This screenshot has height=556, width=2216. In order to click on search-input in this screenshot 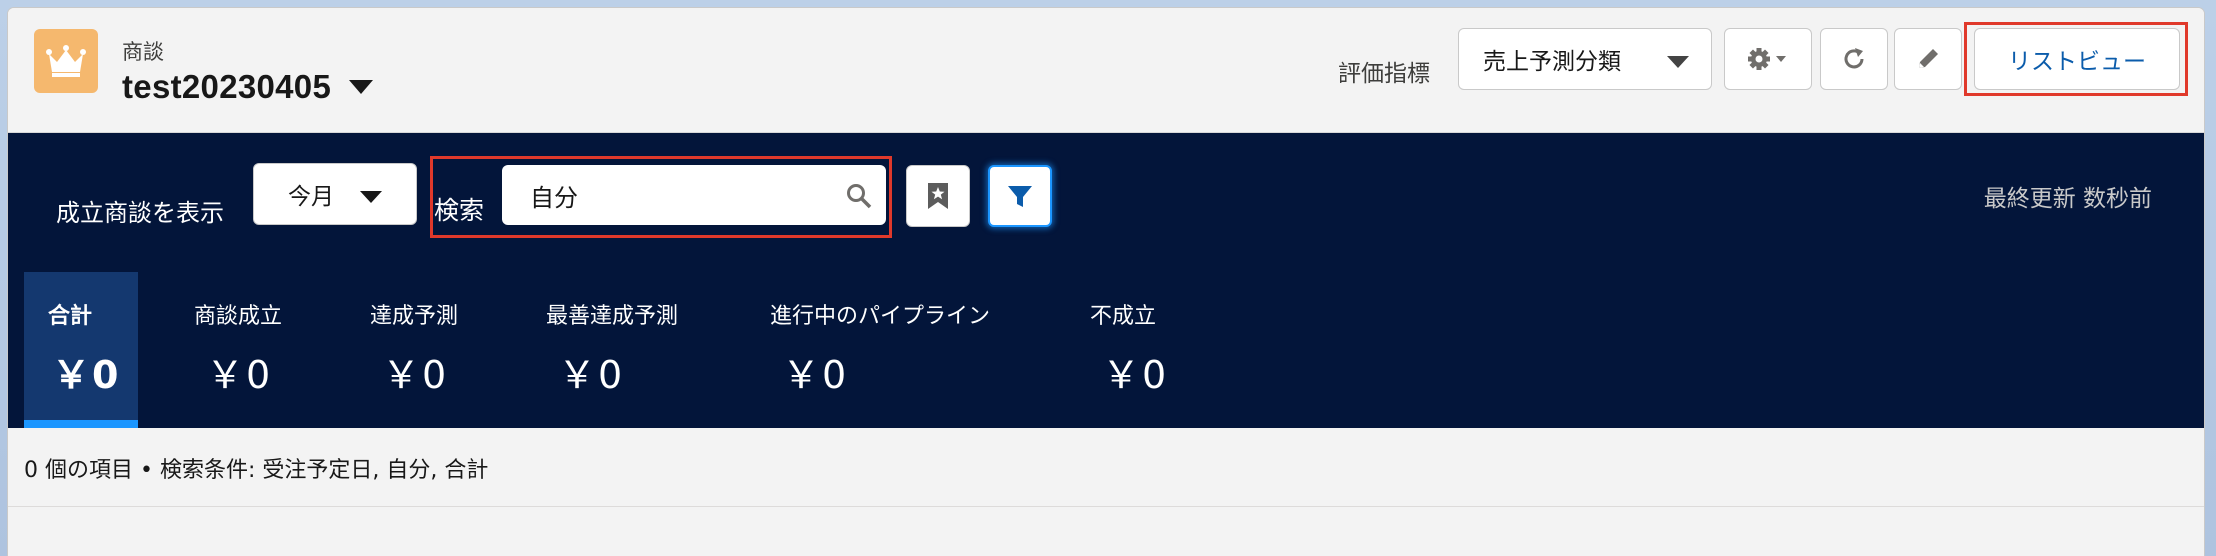, I will do `click(680, 195)`.